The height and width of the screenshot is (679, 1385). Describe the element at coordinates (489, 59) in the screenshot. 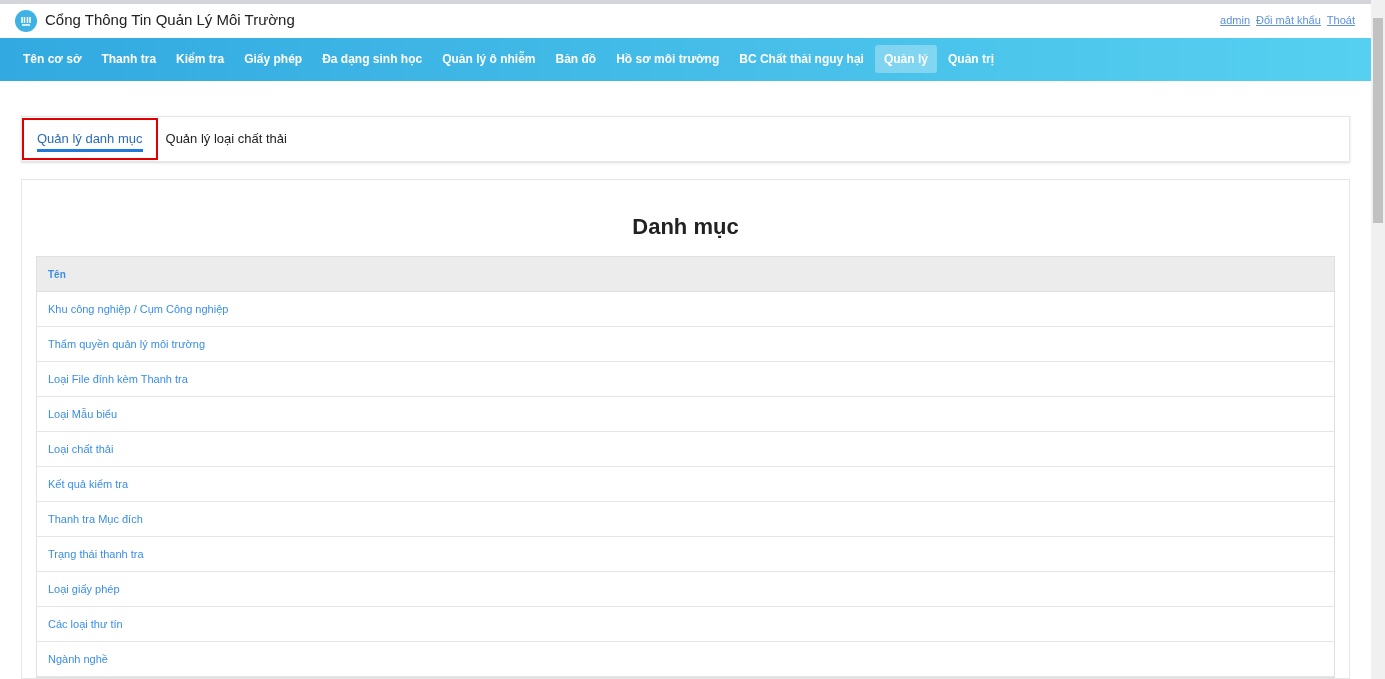

I see `nav-item: Quản lý ô nhiễm` at that location.